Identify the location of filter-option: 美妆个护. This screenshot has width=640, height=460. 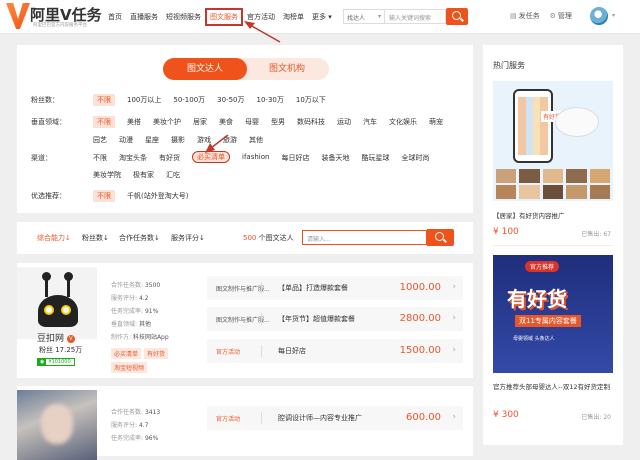
(167, 122).